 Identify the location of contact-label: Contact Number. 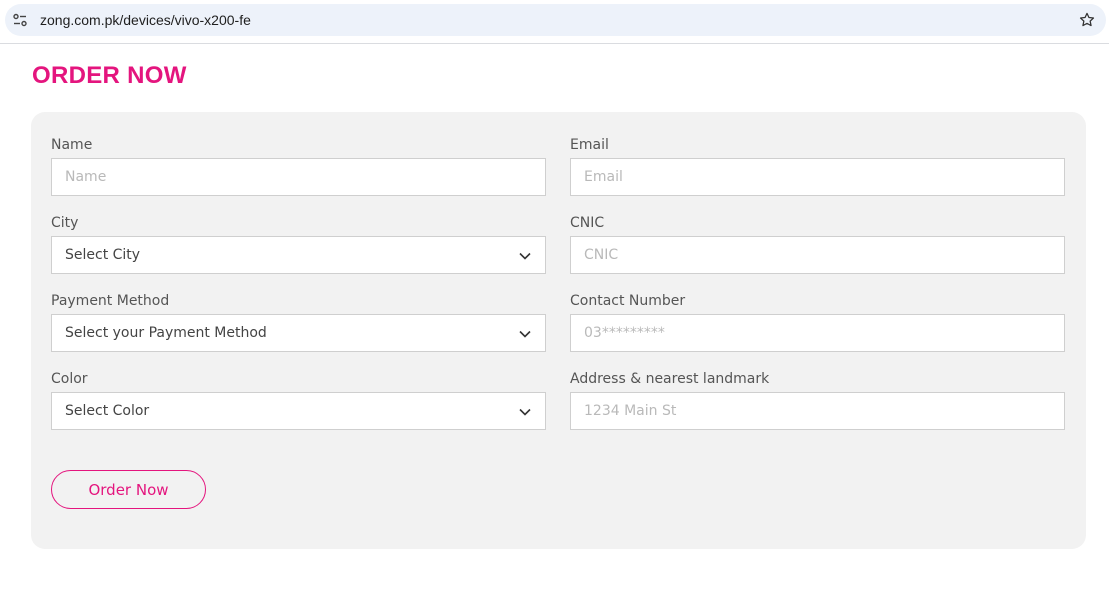
(628, 301).